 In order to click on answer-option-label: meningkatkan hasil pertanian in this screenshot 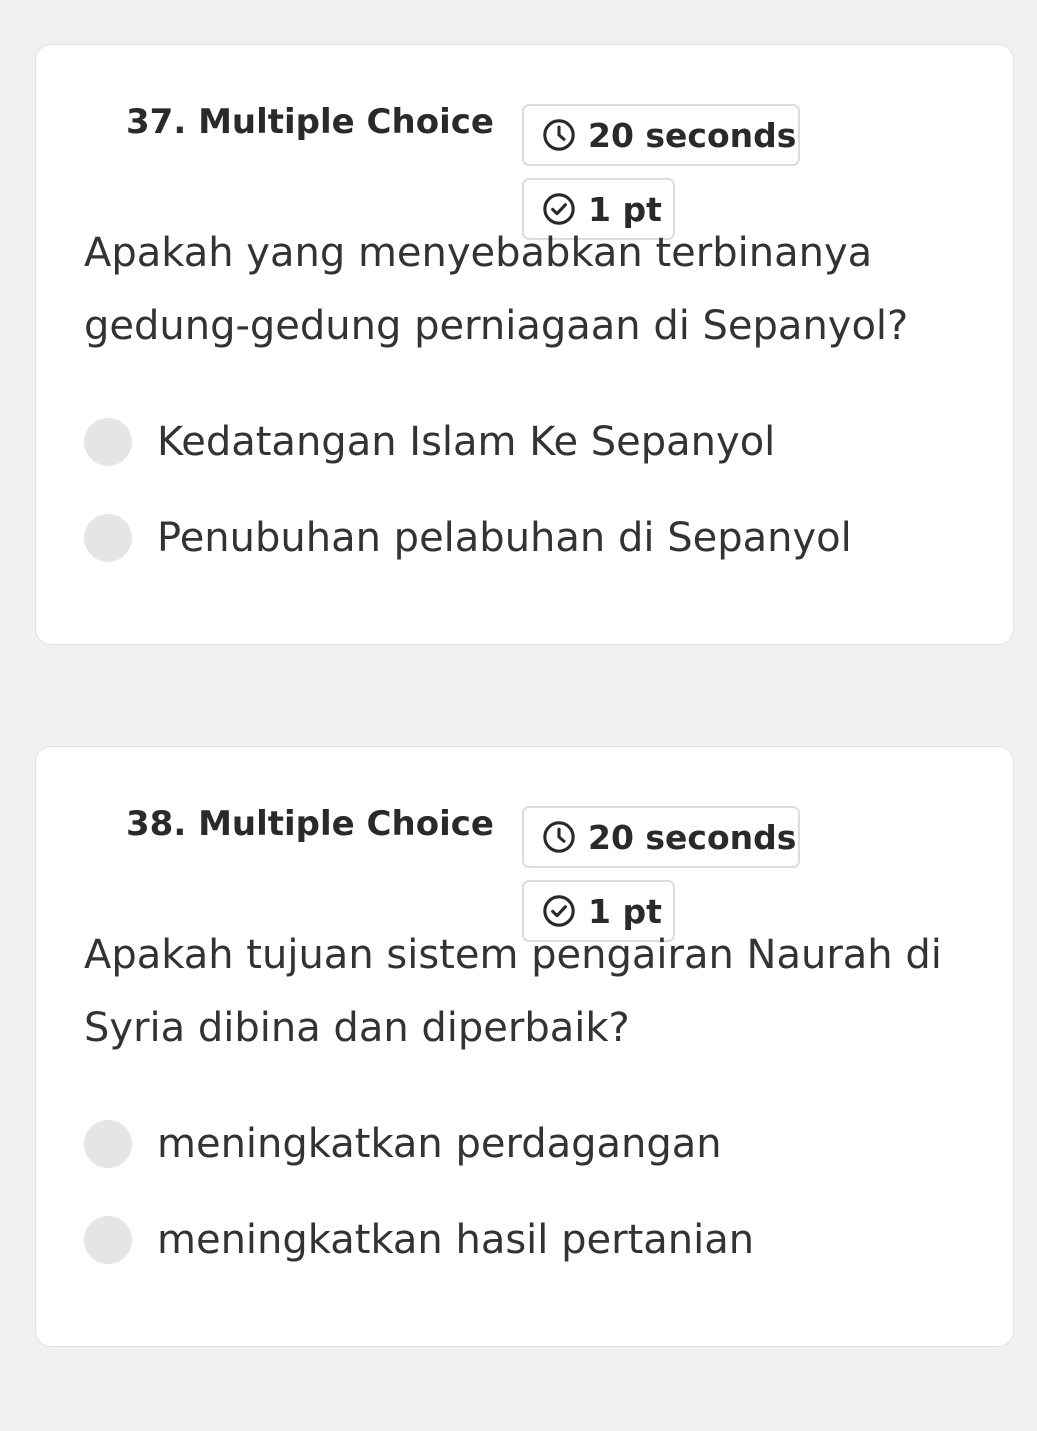, I will do `click(456, 1240)`.